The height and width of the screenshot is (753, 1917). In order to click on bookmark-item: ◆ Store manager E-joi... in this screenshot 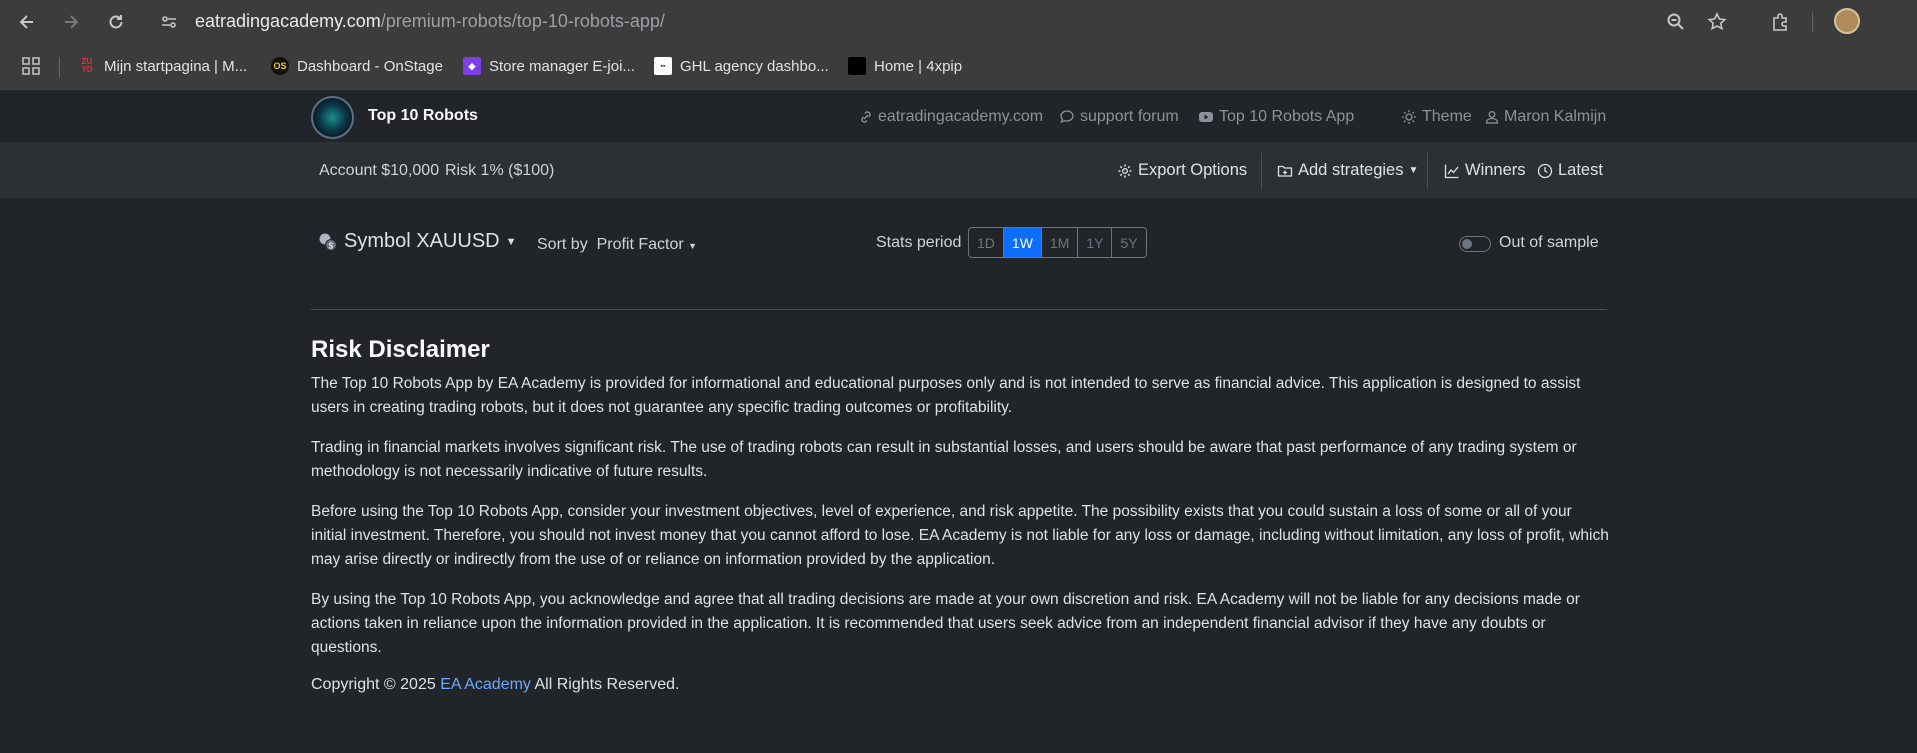, I will do `click(549, 66)`.